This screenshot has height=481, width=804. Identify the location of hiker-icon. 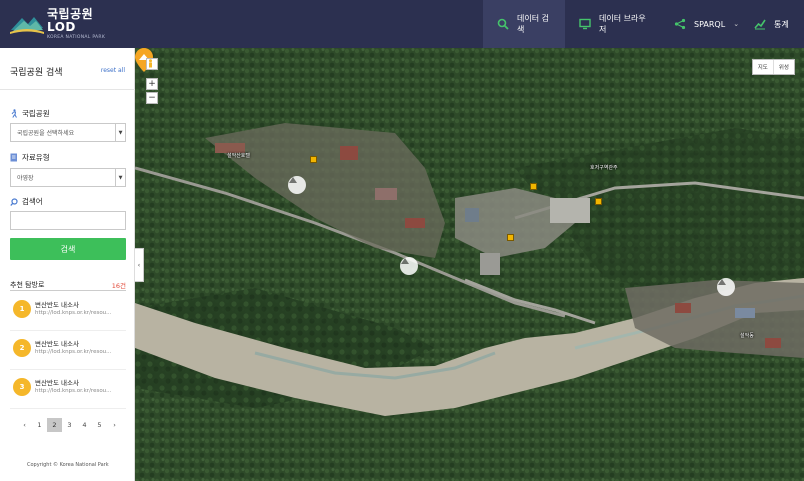
(14, 113).